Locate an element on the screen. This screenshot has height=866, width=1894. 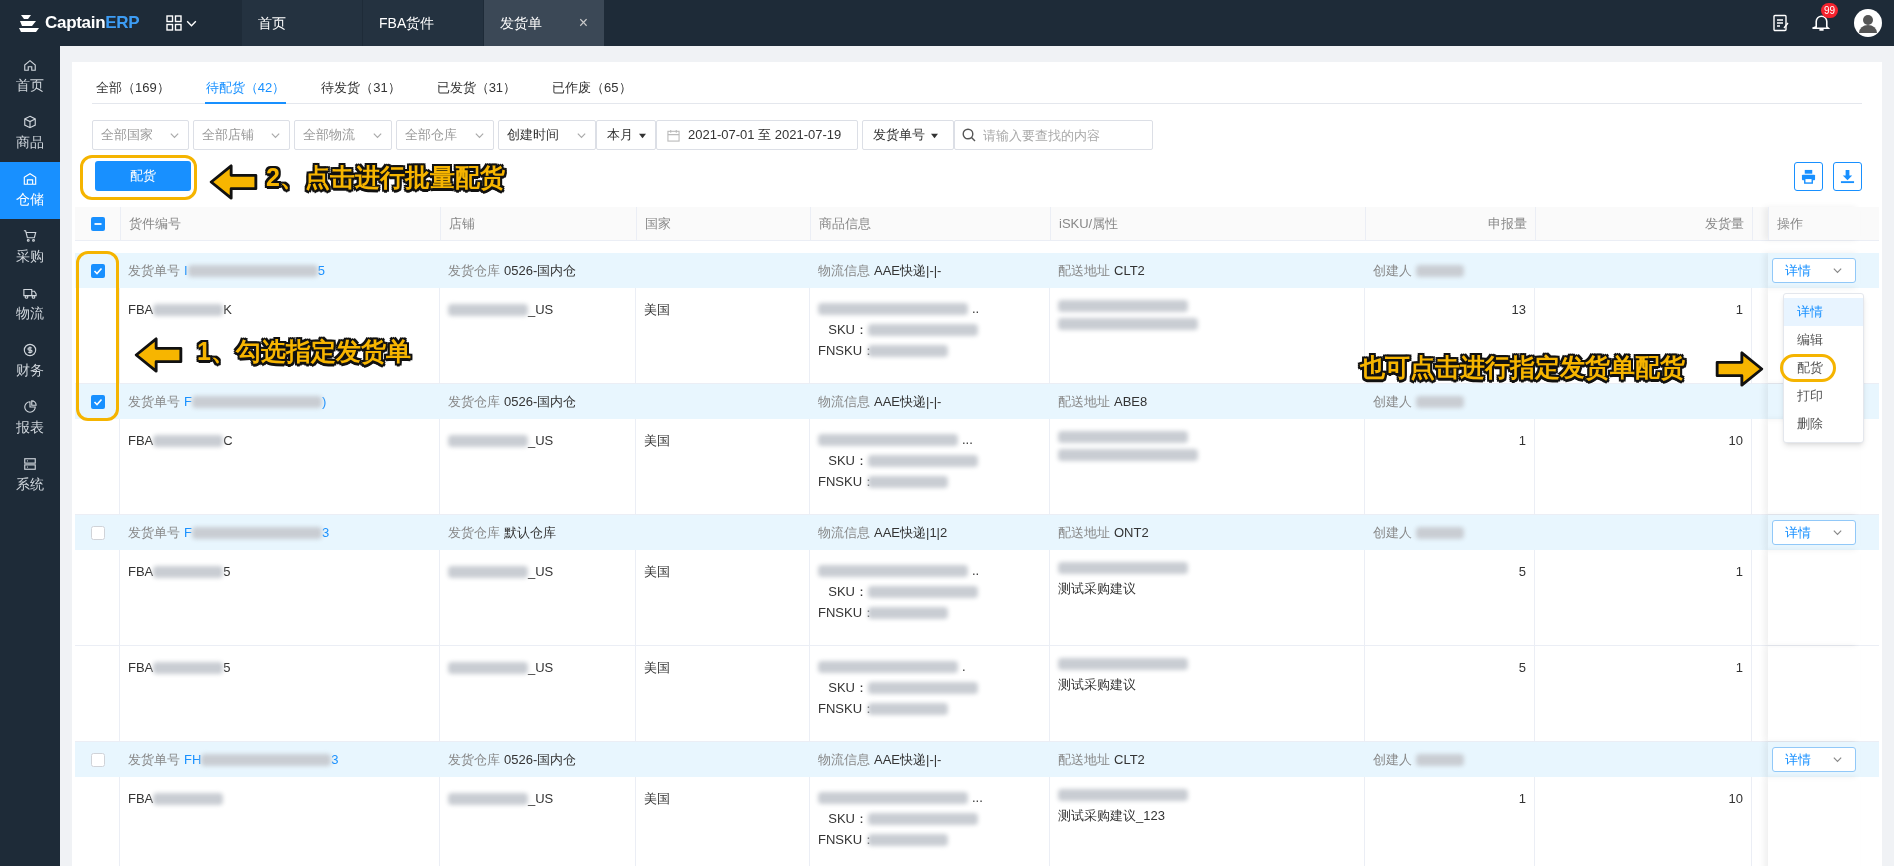
notepad-icon is located at coordinates (1781, 23).